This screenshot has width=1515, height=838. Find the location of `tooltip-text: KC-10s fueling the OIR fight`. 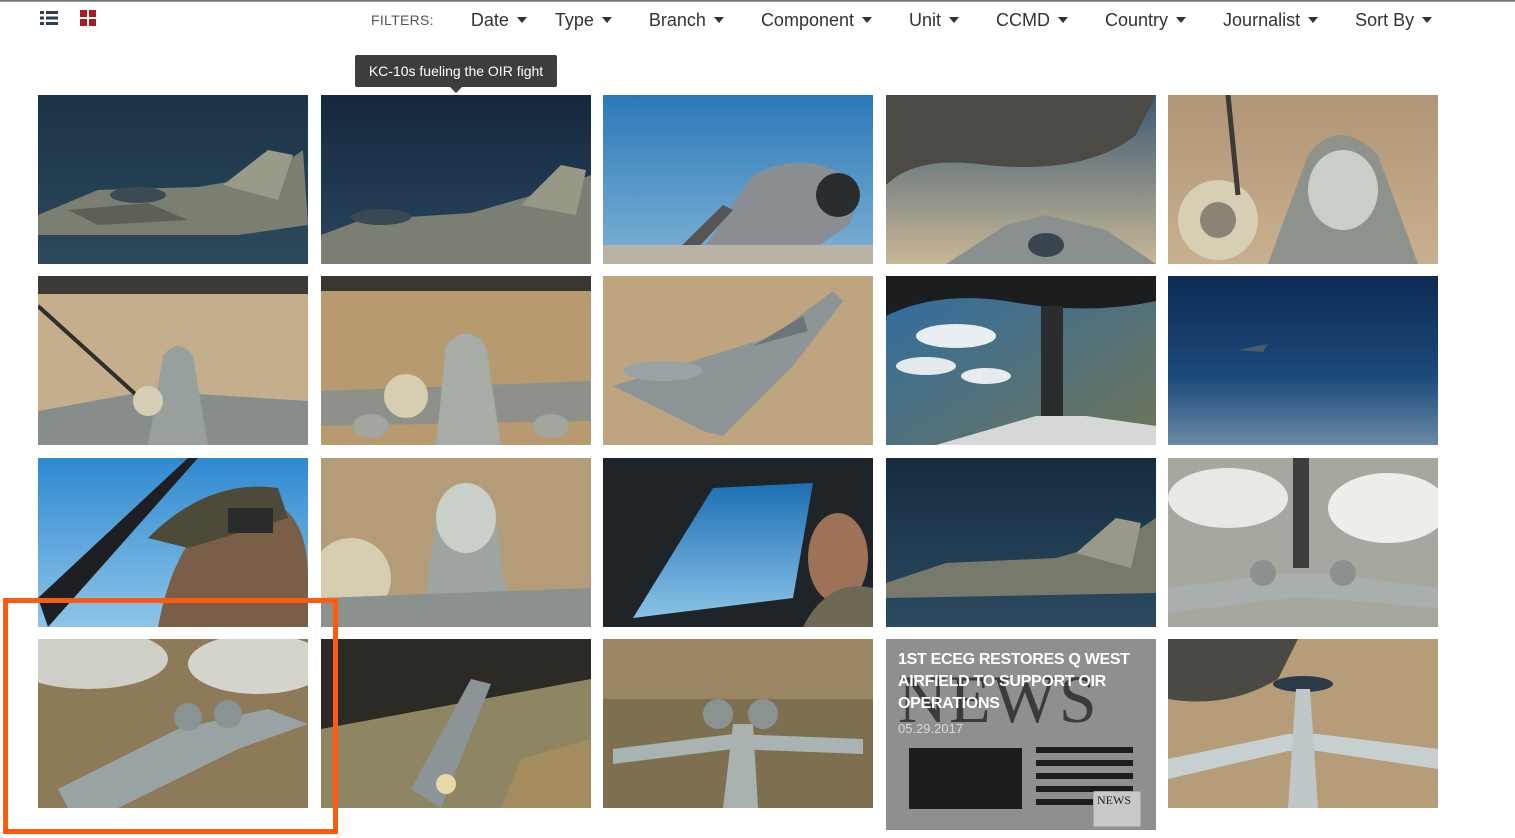

tooltip-text: KC-10s fueling the OIR fight is located at coordinates (456, 71).